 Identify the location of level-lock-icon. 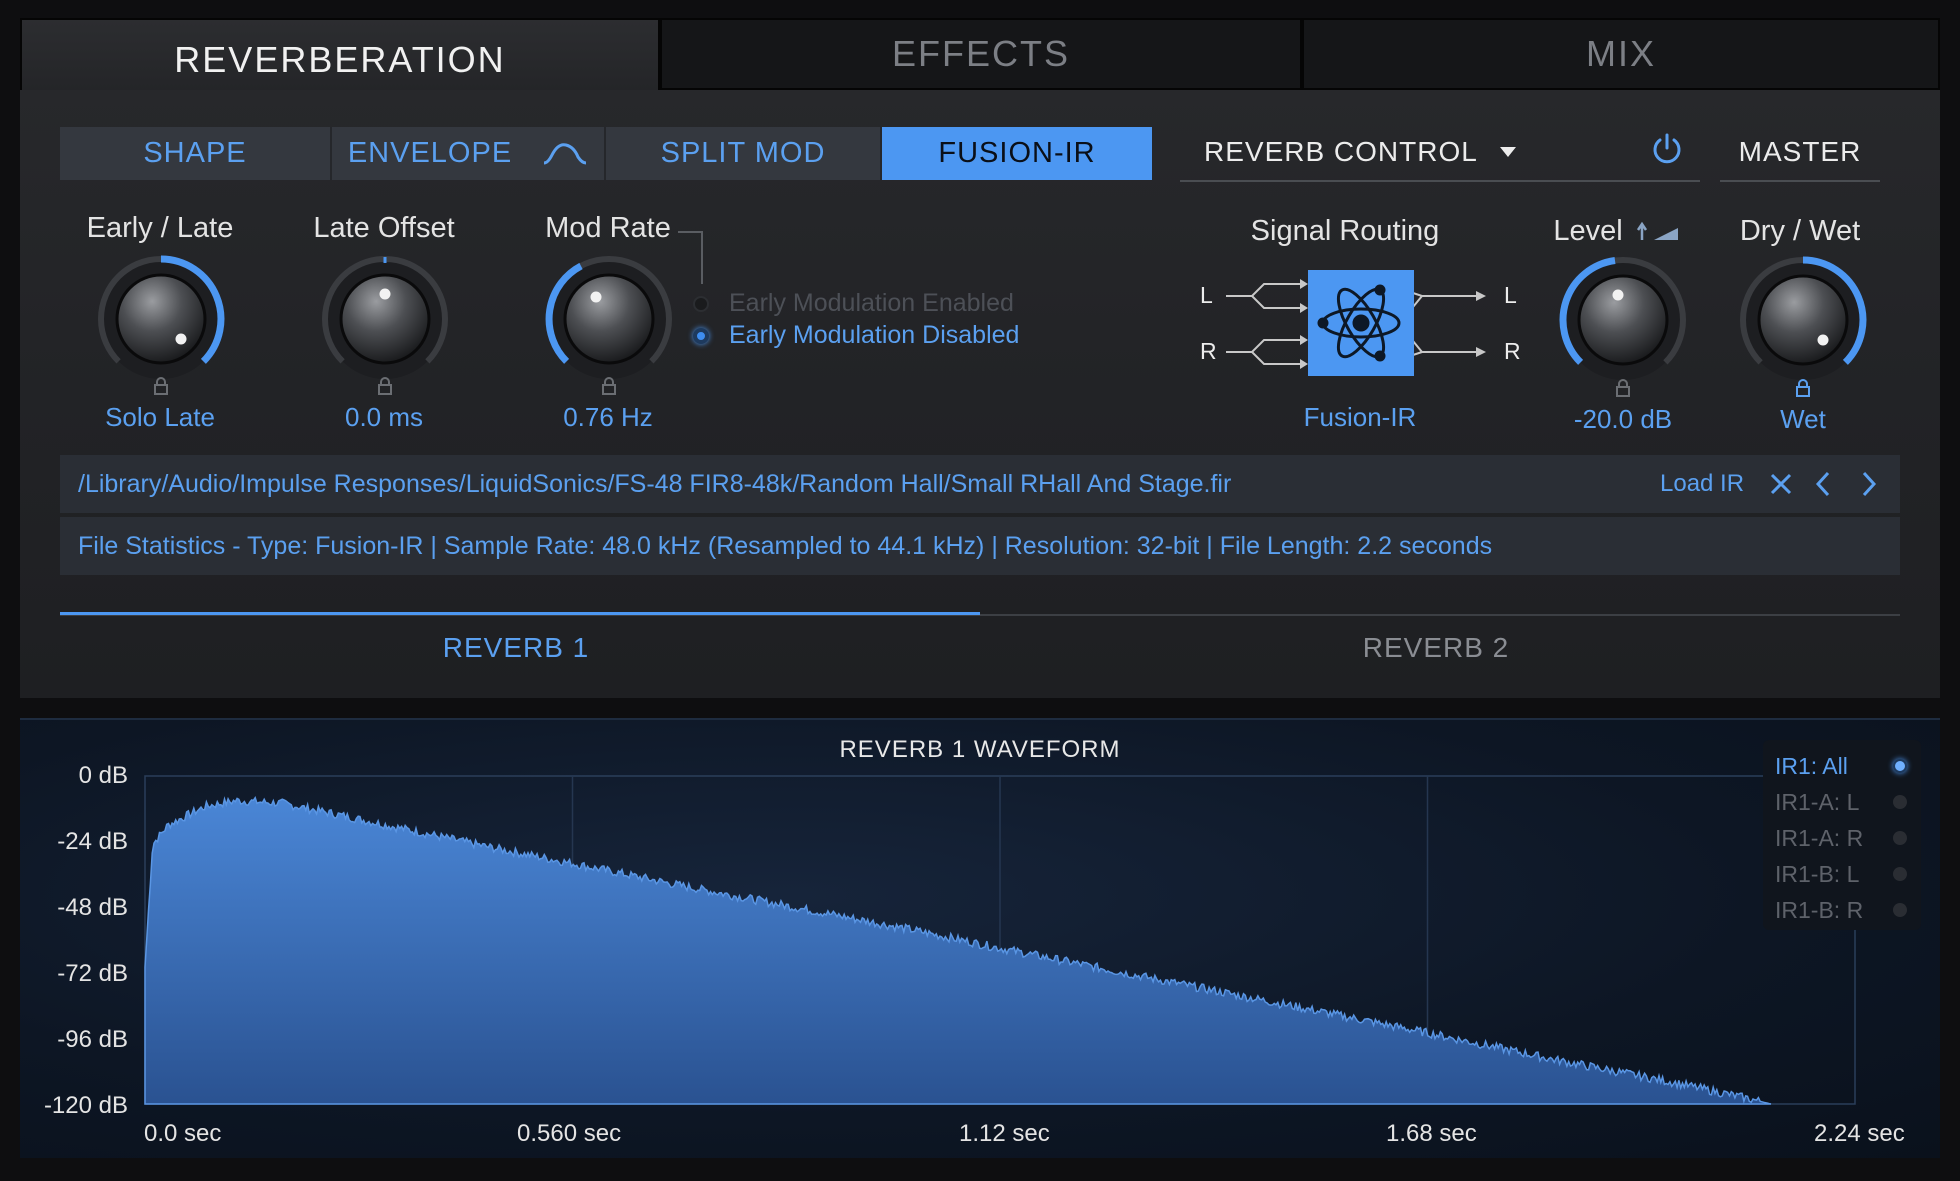
(1623, 388).